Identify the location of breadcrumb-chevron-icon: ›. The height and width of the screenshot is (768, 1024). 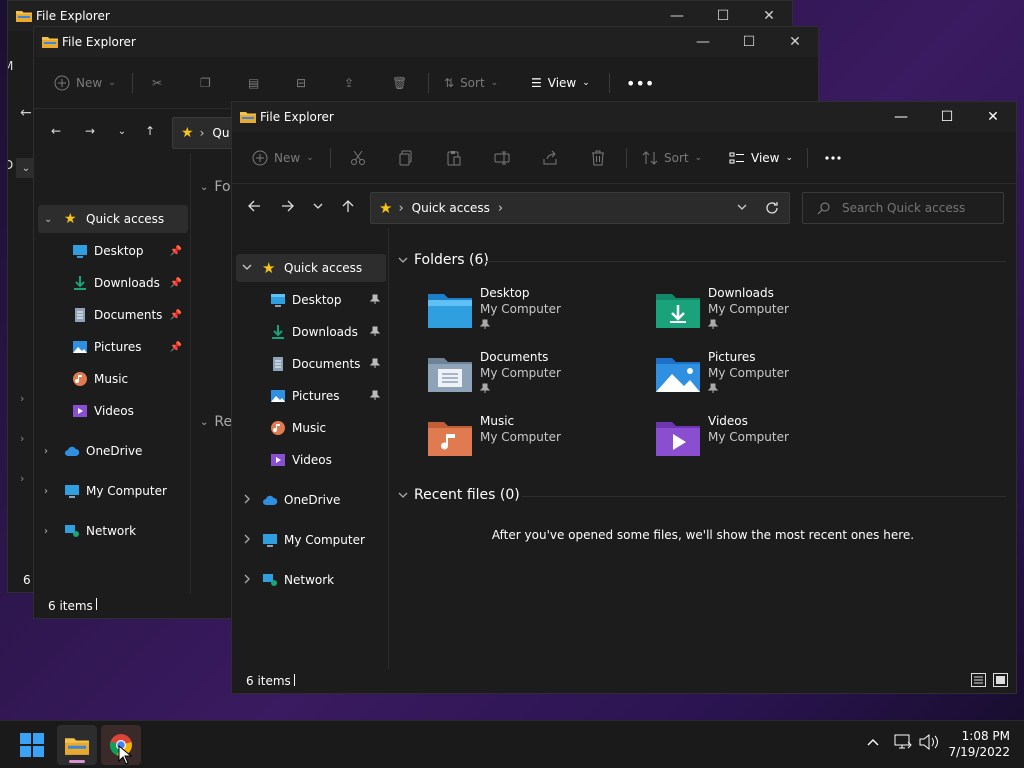
(500, 208).